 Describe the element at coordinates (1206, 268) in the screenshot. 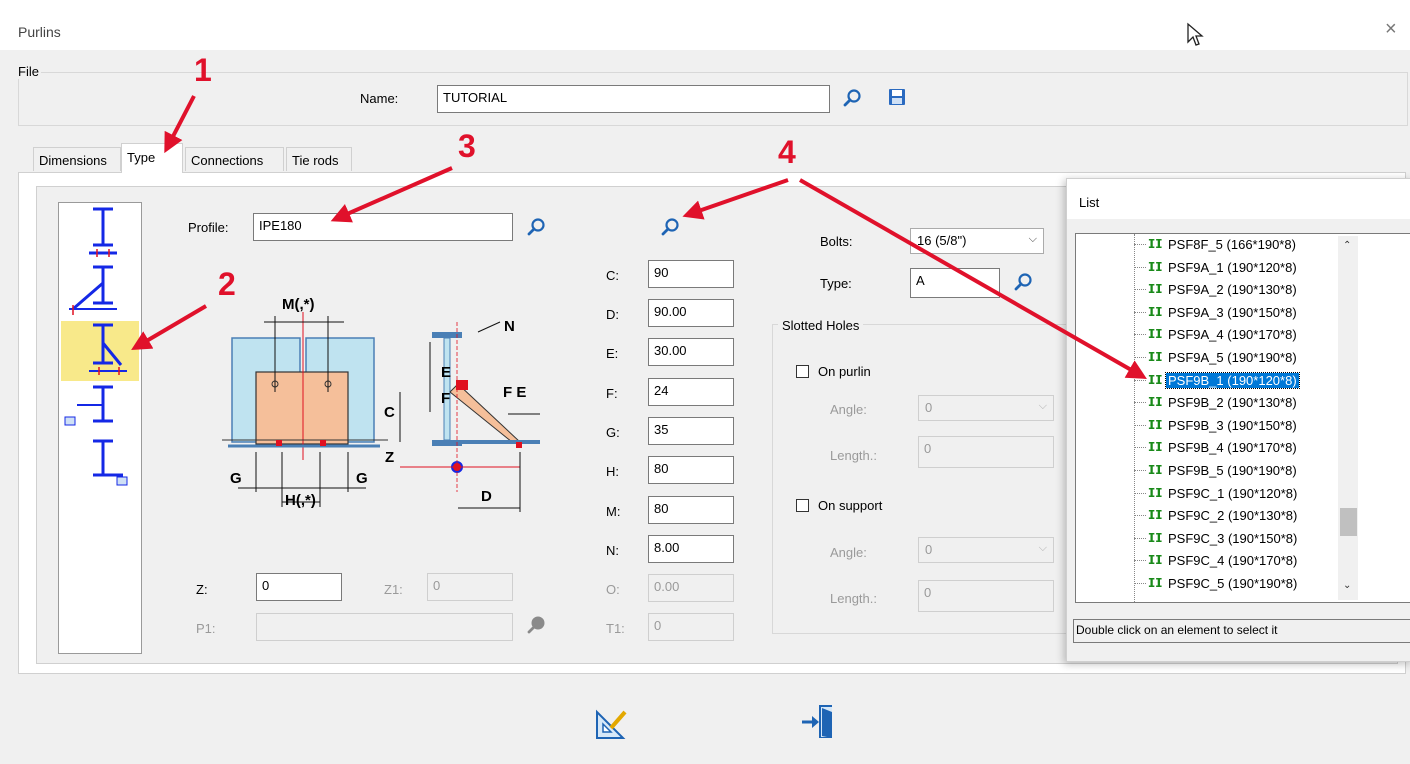

I see `list-item: ⵊⵊ PSF9A_1 (190*120*8)` at that location.